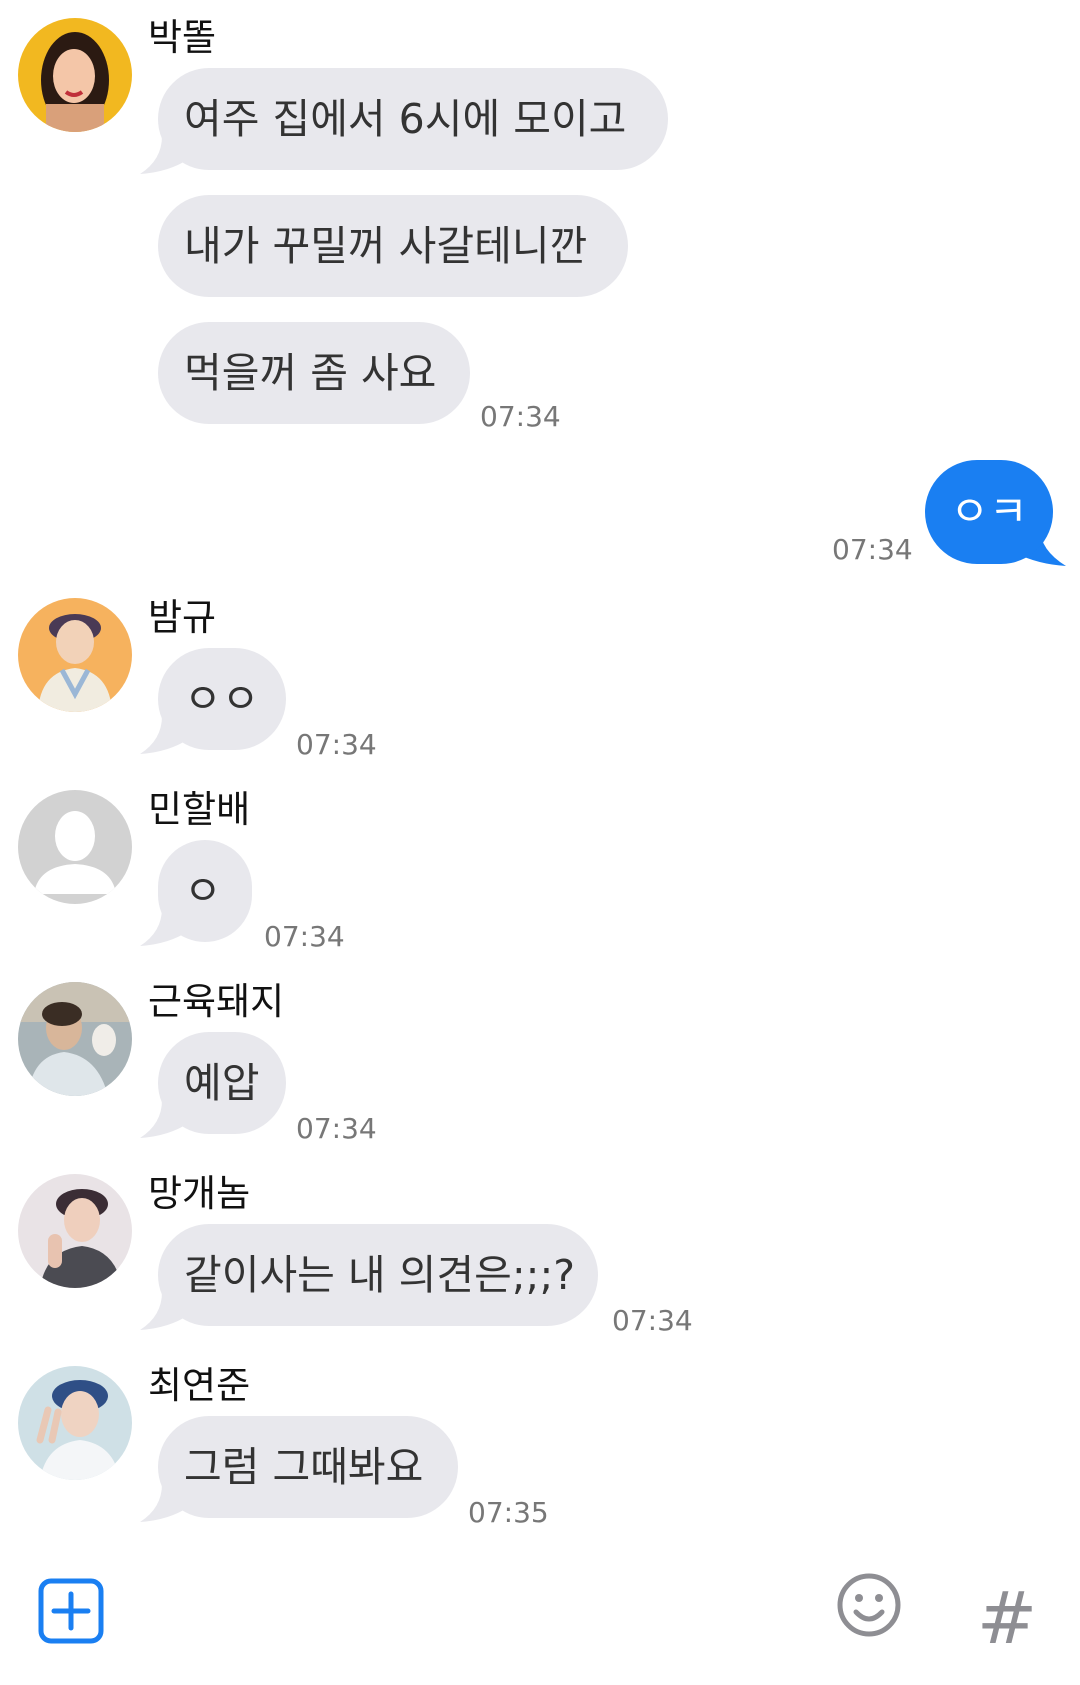  I want to click on message-text: ㅇㅋ, so click(989, 511).